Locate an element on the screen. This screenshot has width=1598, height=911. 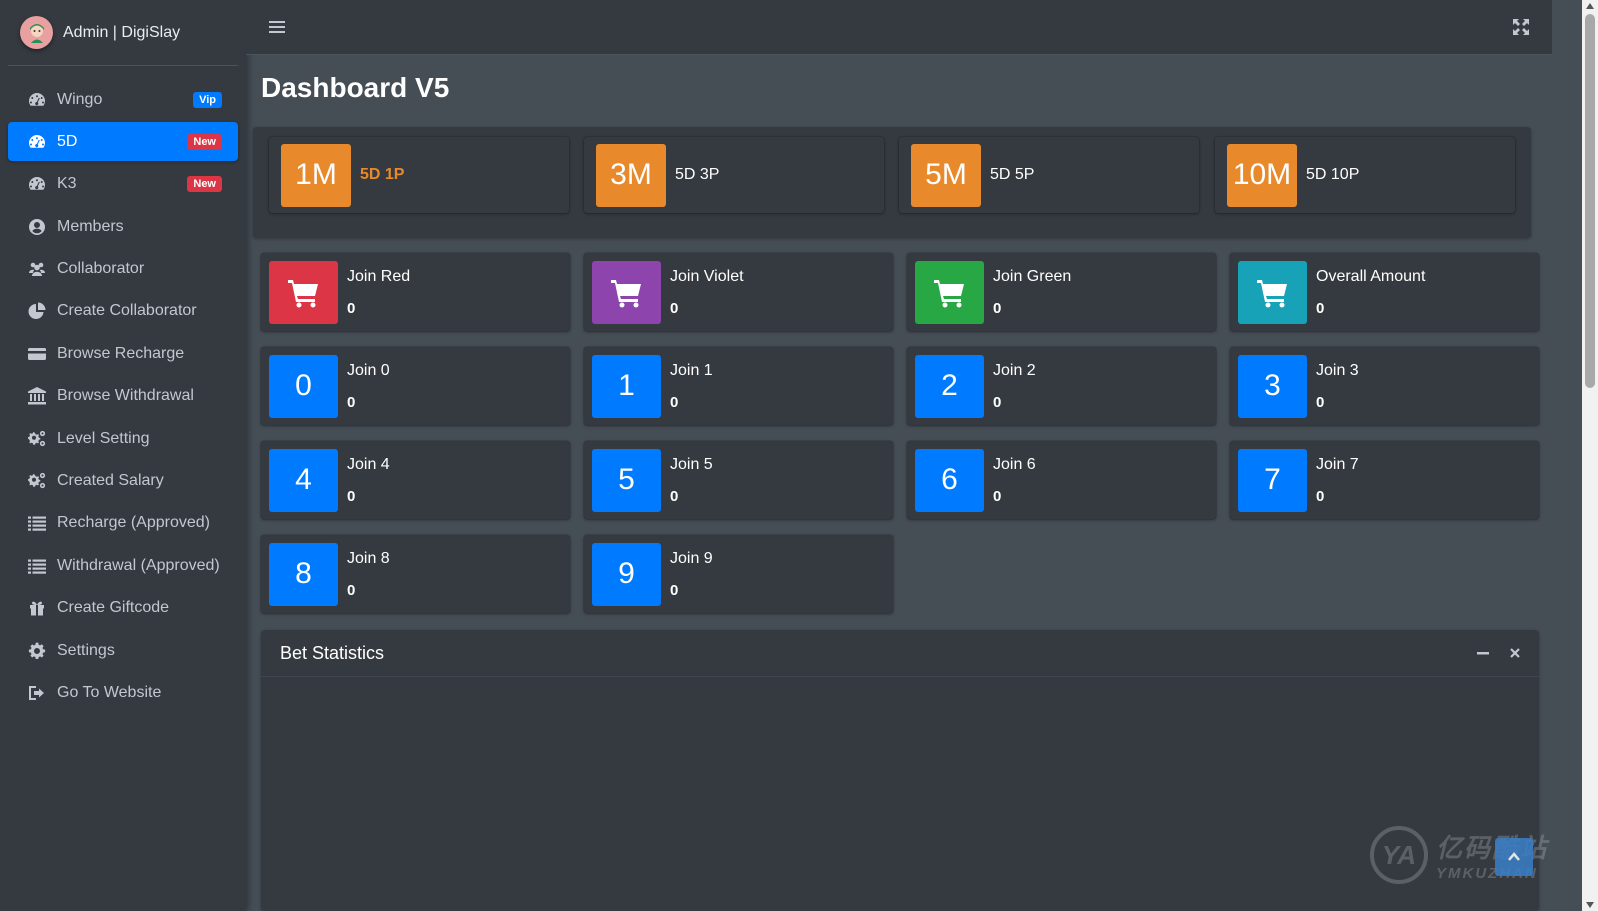
period-option-1m: 1M 5D 1P is located at coordinates (419, 175).